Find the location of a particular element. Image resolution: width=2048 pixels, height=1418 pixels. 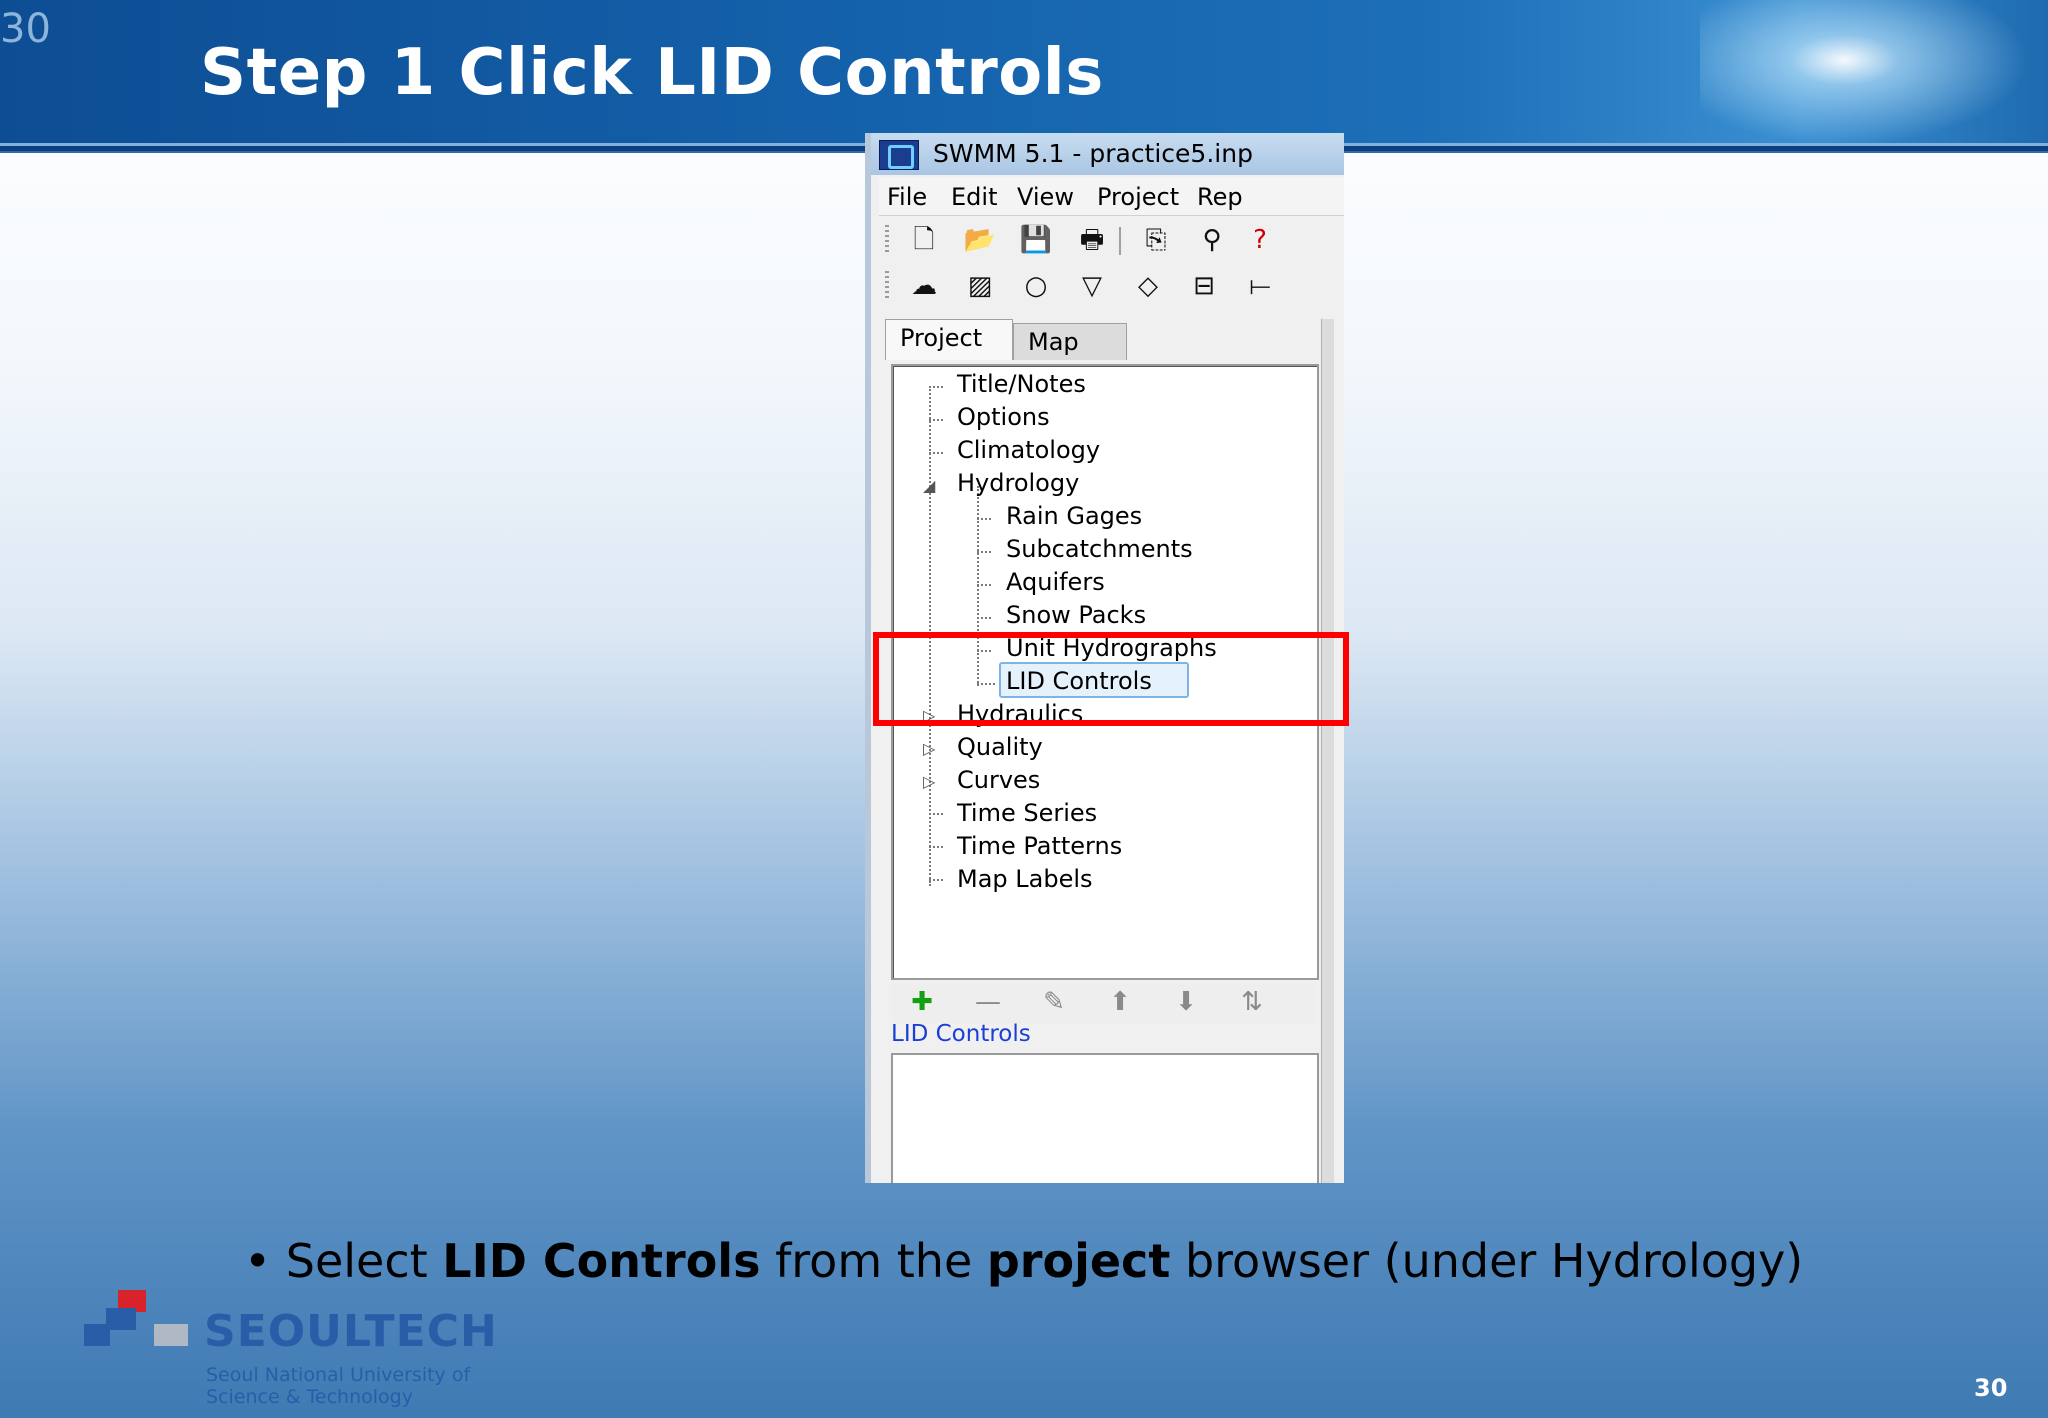

bullet-bold-project: project is located at coordinates (1078, 1261).